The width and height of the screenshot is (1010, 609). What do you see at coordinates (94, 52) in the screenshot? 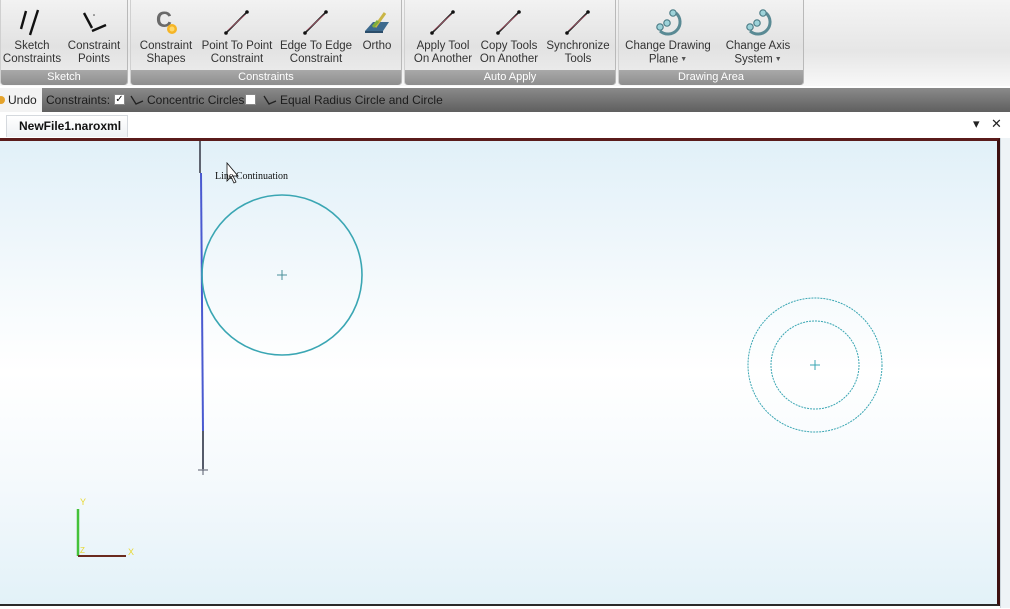
I see `tool-label: Constraint Points` at bounding box center [94, 52].